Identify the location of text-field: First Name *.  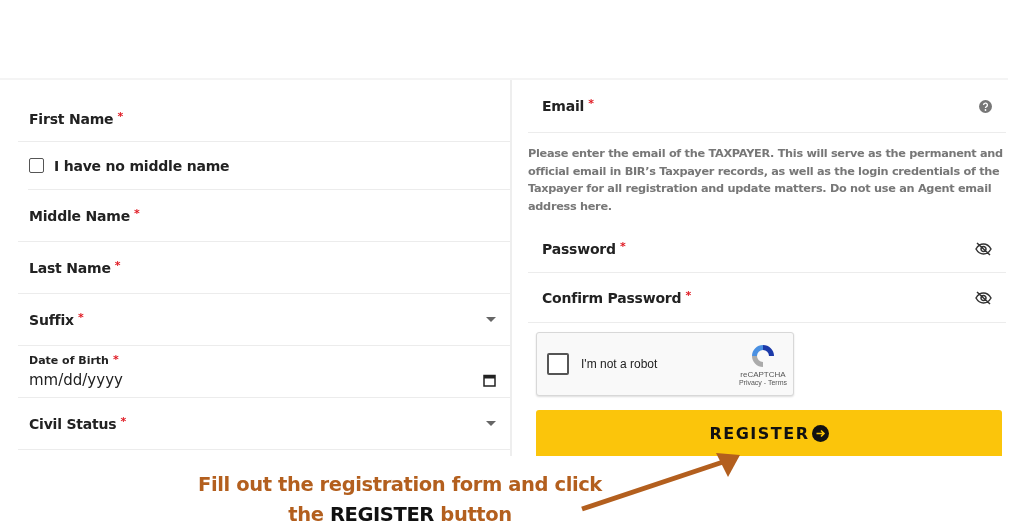
(264, 111).